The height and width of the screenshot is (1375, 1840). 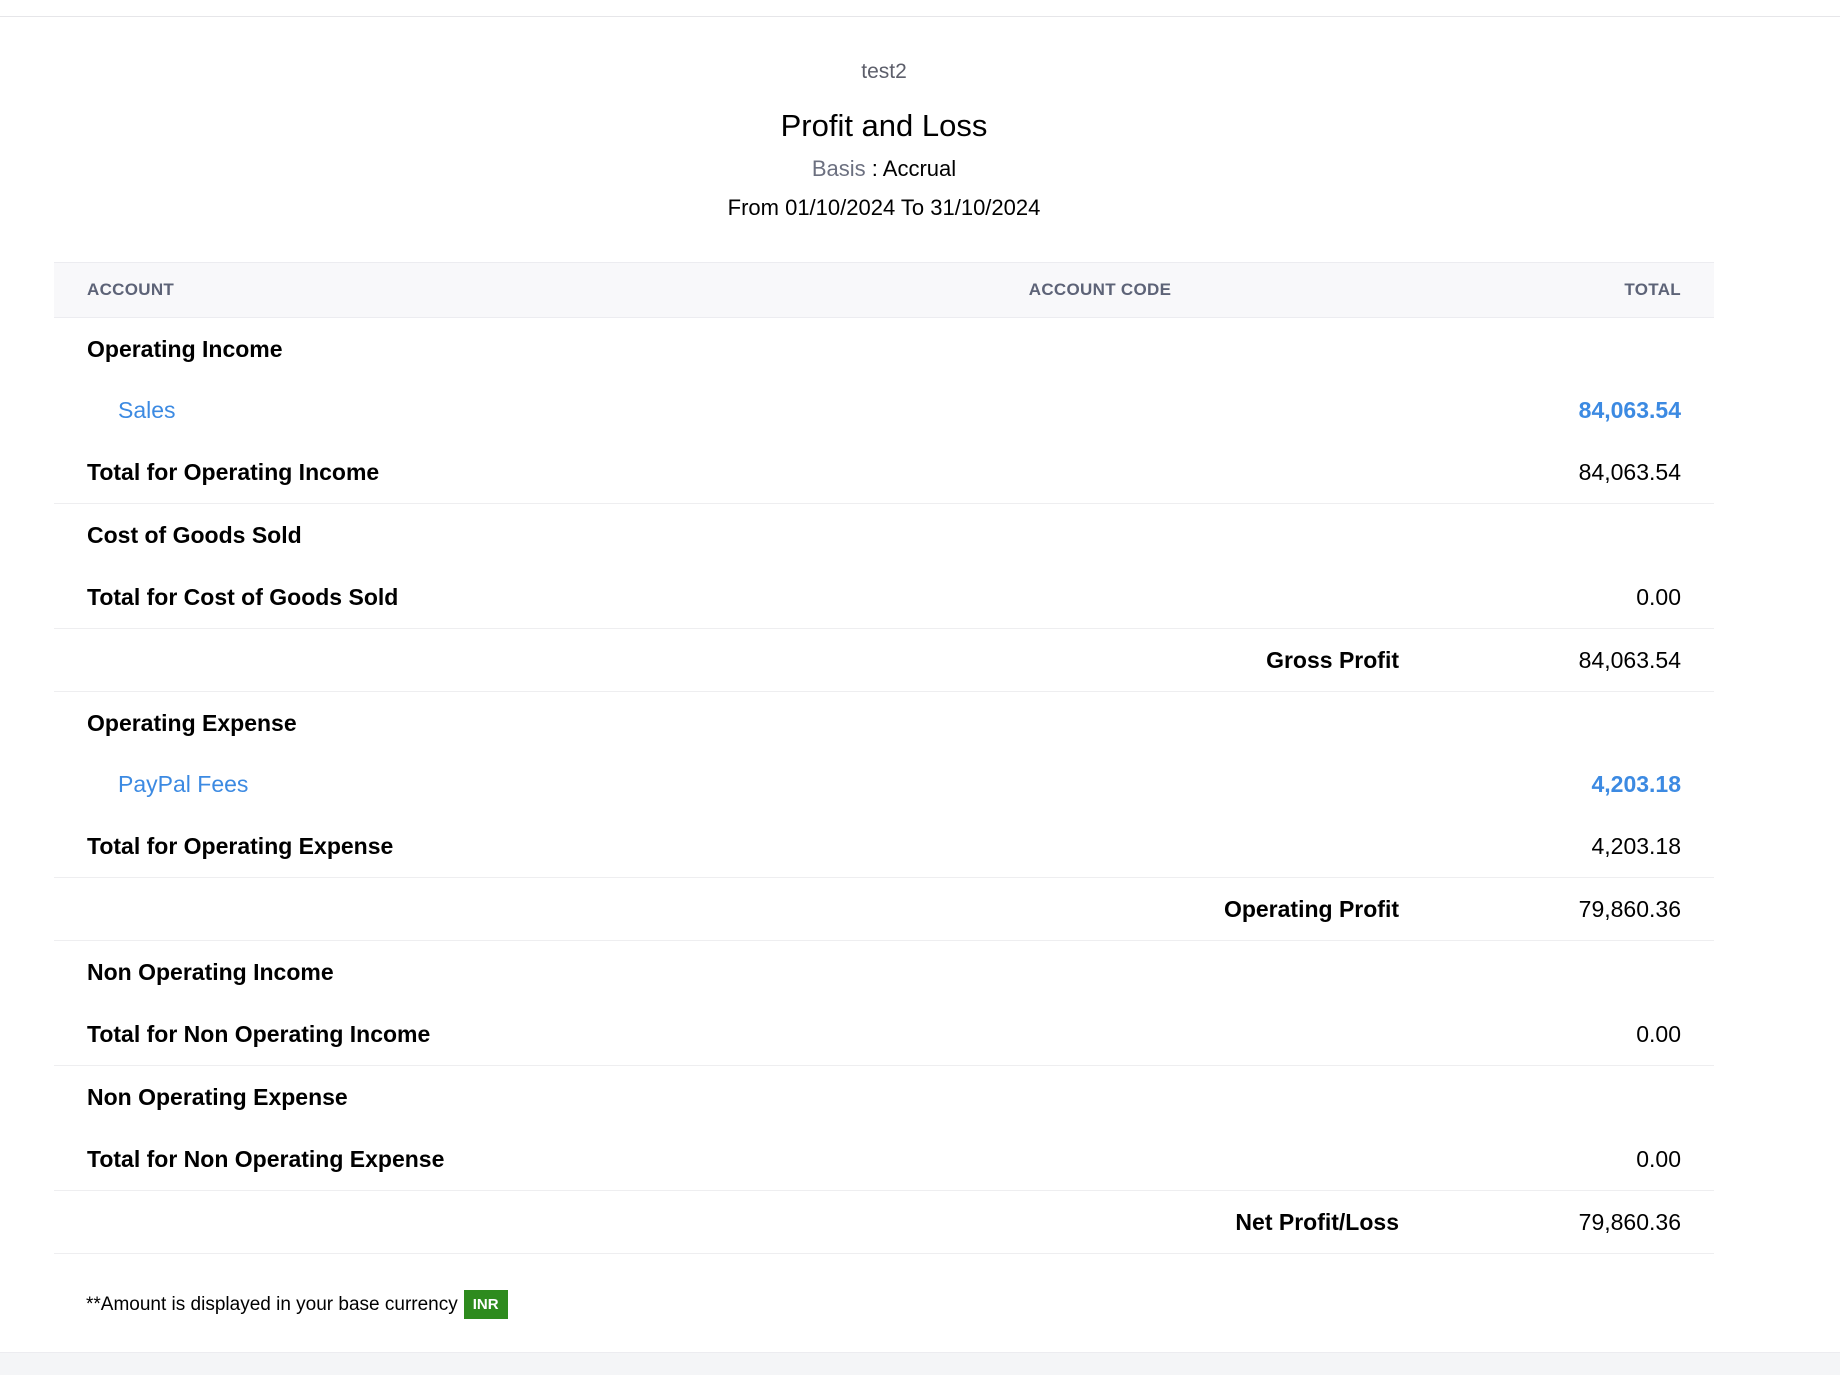 What do you see at coordinates (387, 597) in the screenshot?
I see `total-label: Total for Cost of Goods Sold` at bounding box center [387, 597].